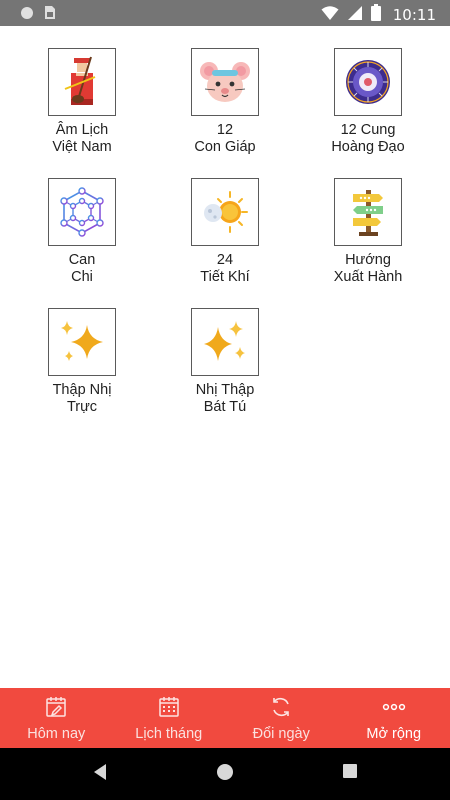 This screenshot has height=800, width=450. I want to click on stars-icon, so click(225, 342).